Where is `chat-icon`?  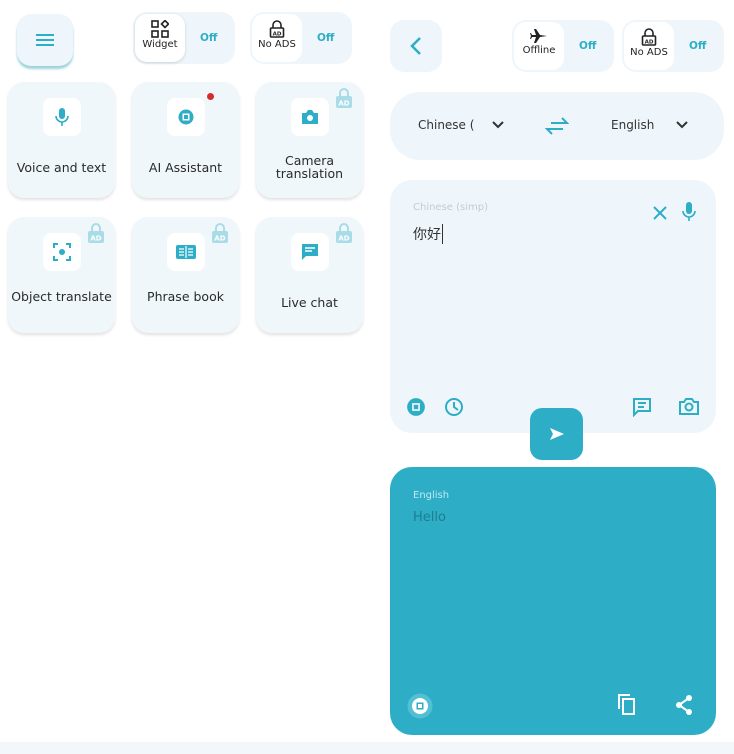
chat-icon is located at coordinates (309, 252).